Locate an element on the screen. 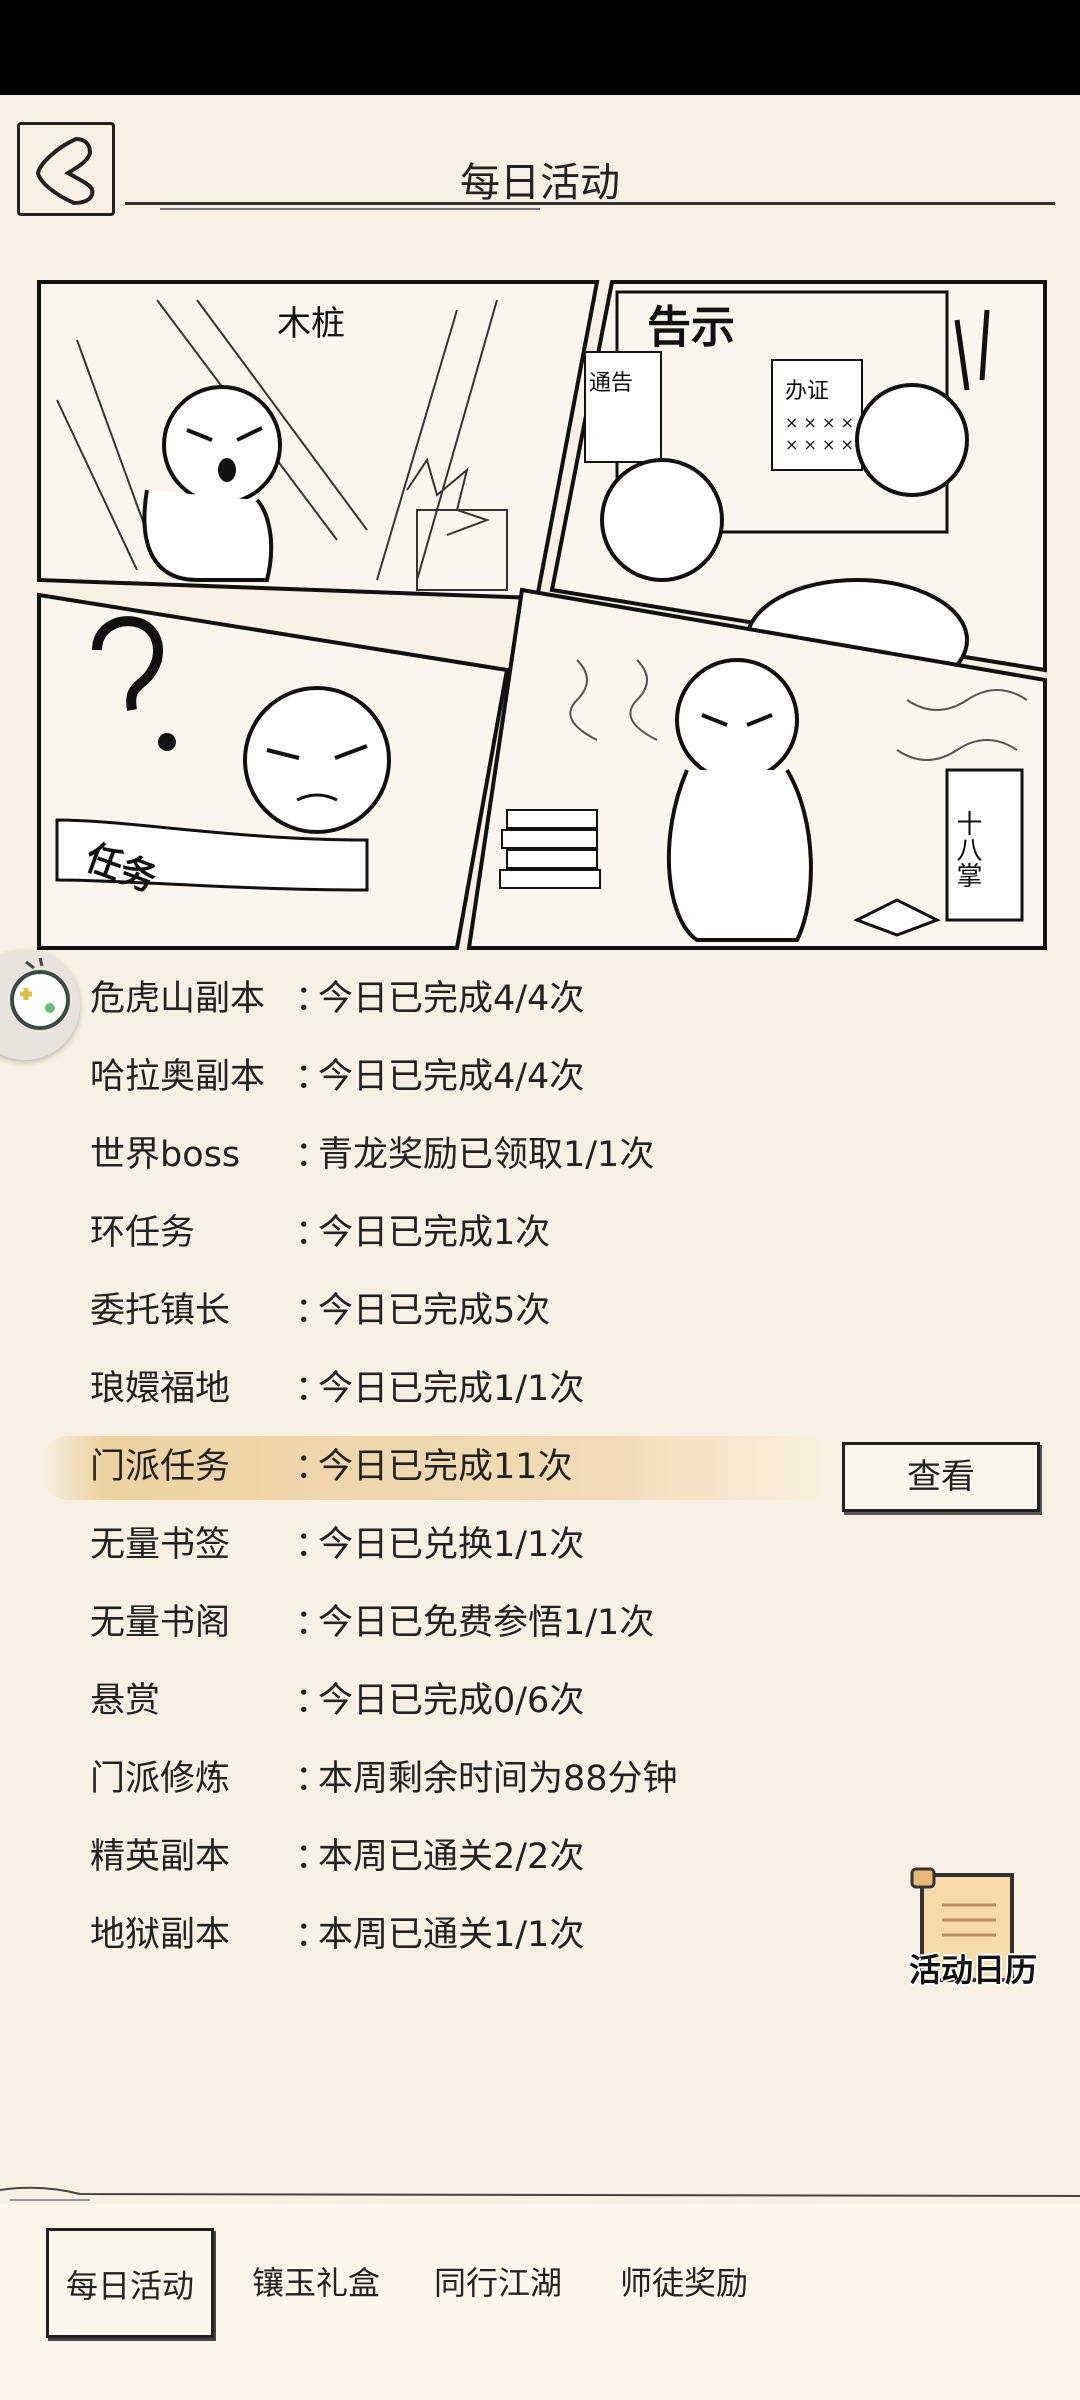  comic-notice-right: 办证 is located at coordinates (807, 391).